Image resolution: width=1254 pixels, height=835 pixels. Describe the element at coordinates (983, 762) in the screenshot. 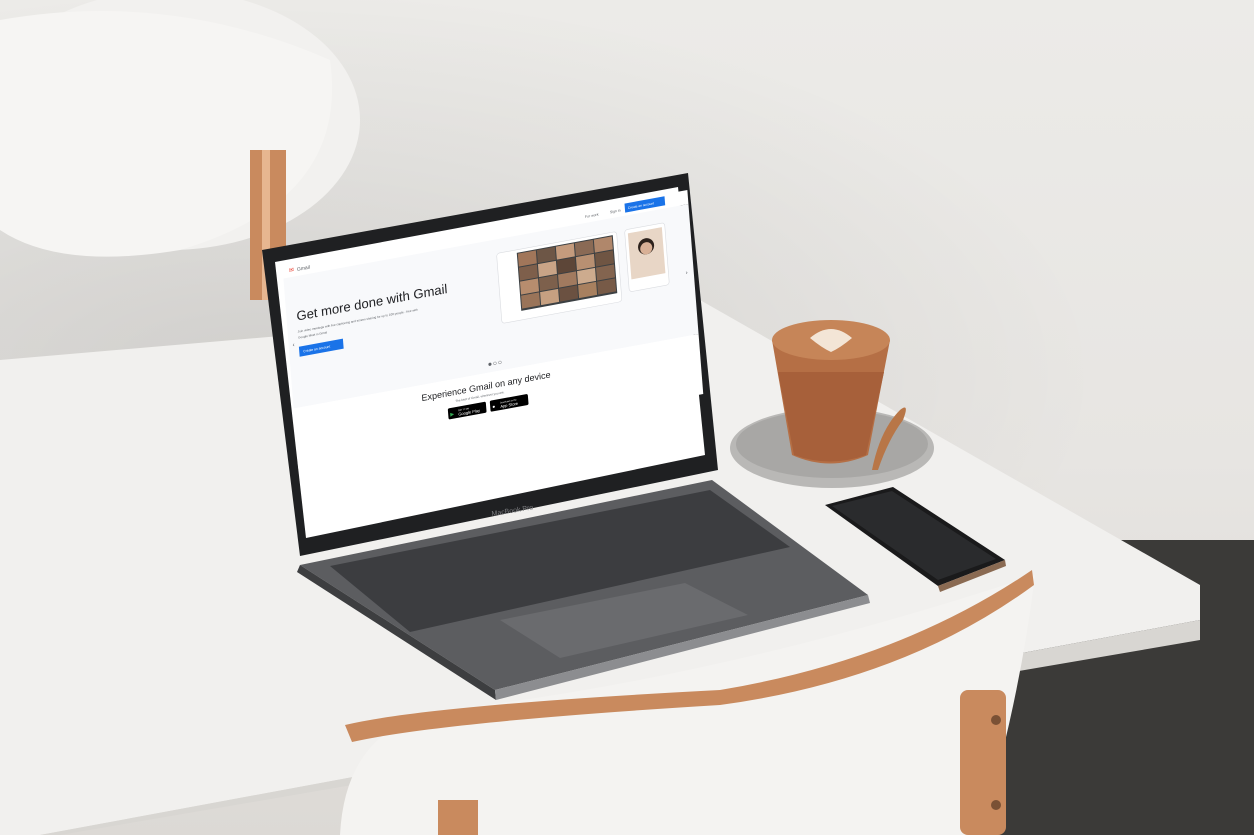

I see `chair-front-leg` at that location.